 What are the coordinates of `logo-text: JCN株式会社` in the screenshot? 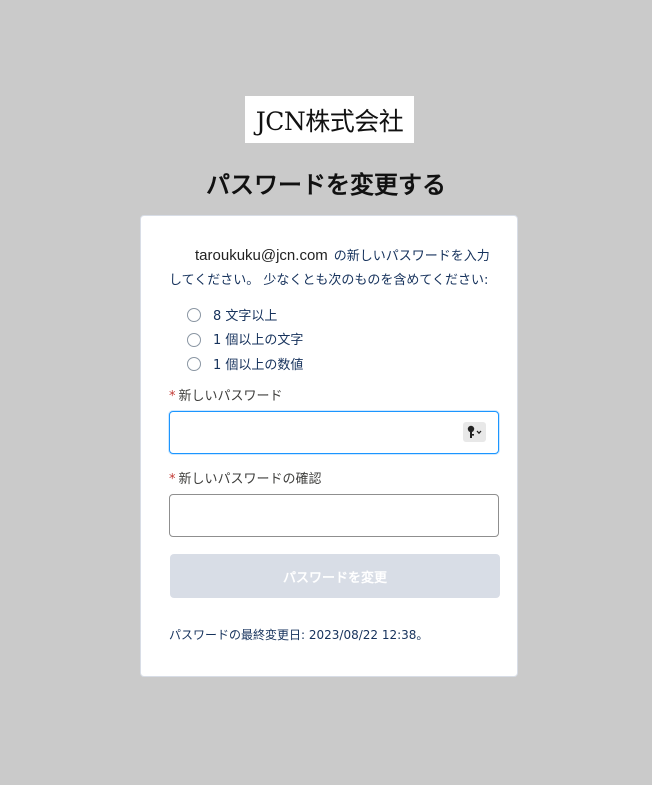 It's located at (329, 121).